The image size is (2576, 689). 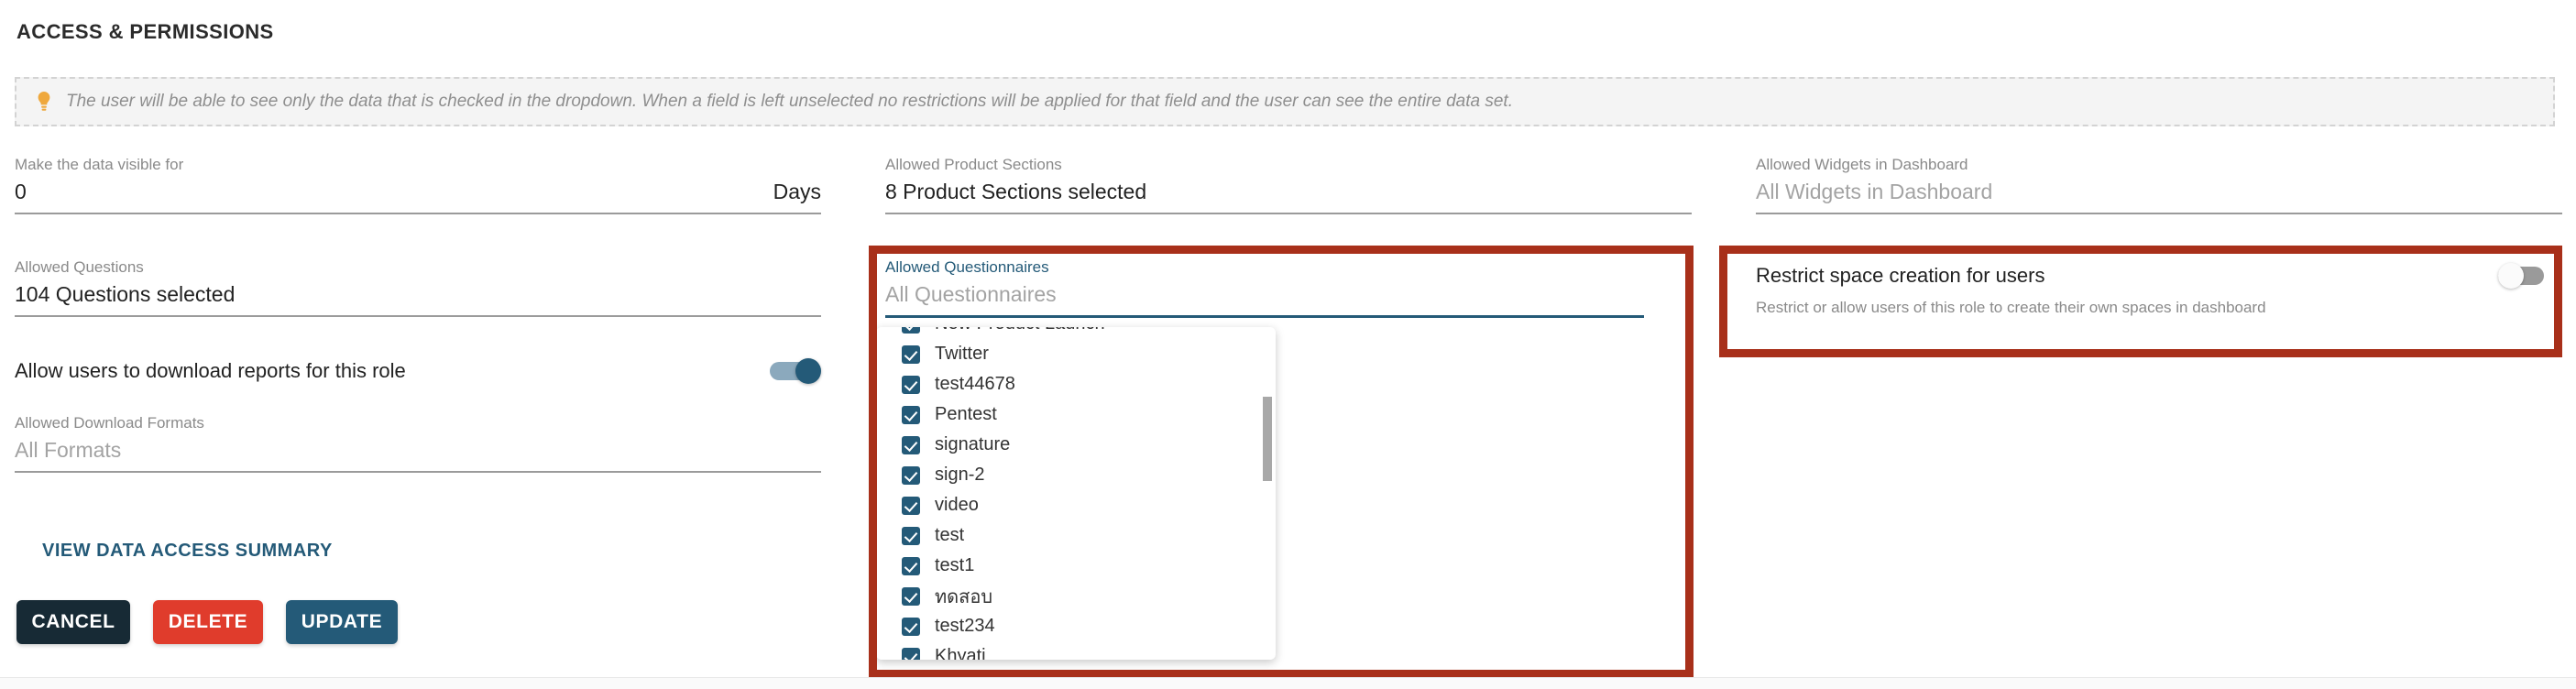 What do you see at coordinates (418, 299) in the screenshot?
I see `input-allowed-questions: 104 Questions selected` at bounding box center [418, 299].